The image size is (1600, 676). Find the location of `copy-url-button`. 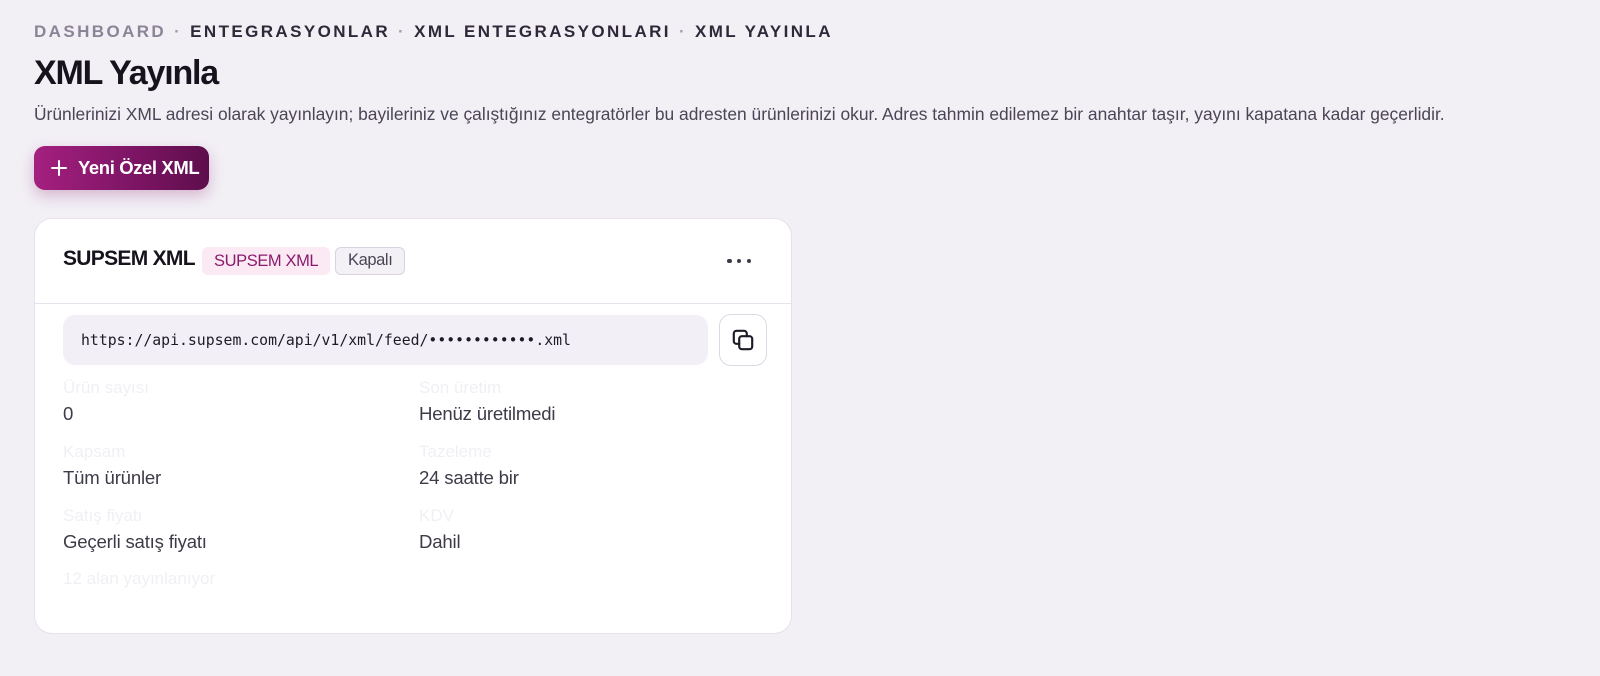

copy-url-button is located at coordinates (743, 340).